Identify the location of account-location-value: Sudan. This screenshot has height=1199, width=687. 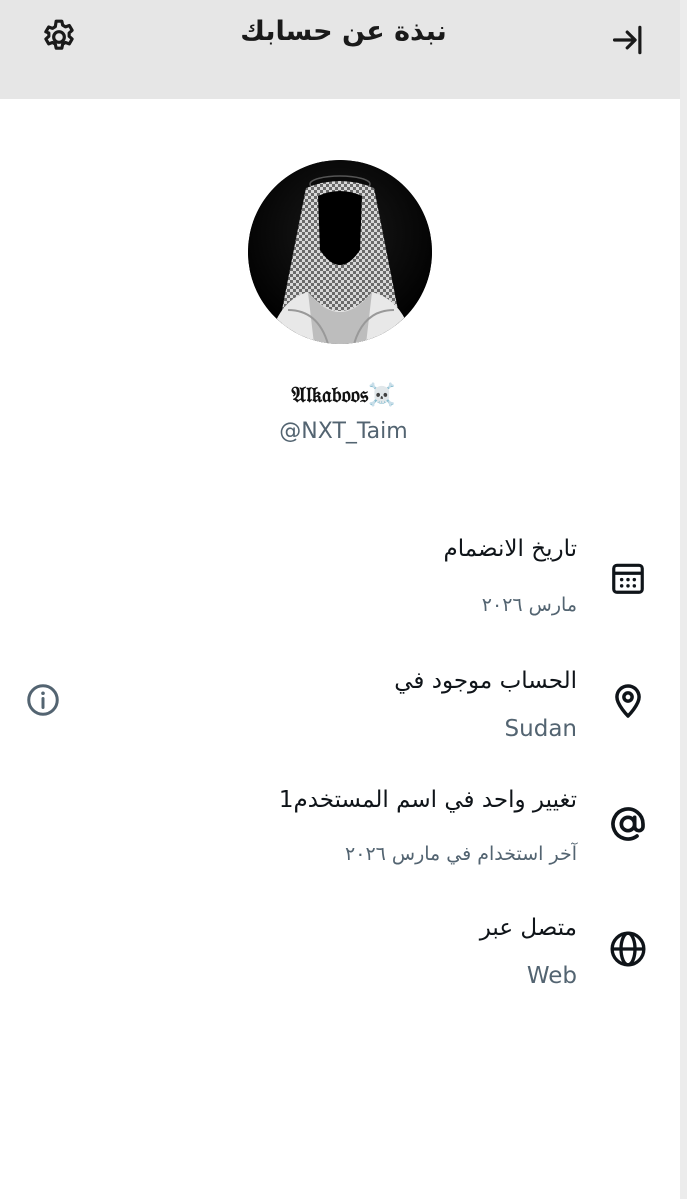
(540, 729).